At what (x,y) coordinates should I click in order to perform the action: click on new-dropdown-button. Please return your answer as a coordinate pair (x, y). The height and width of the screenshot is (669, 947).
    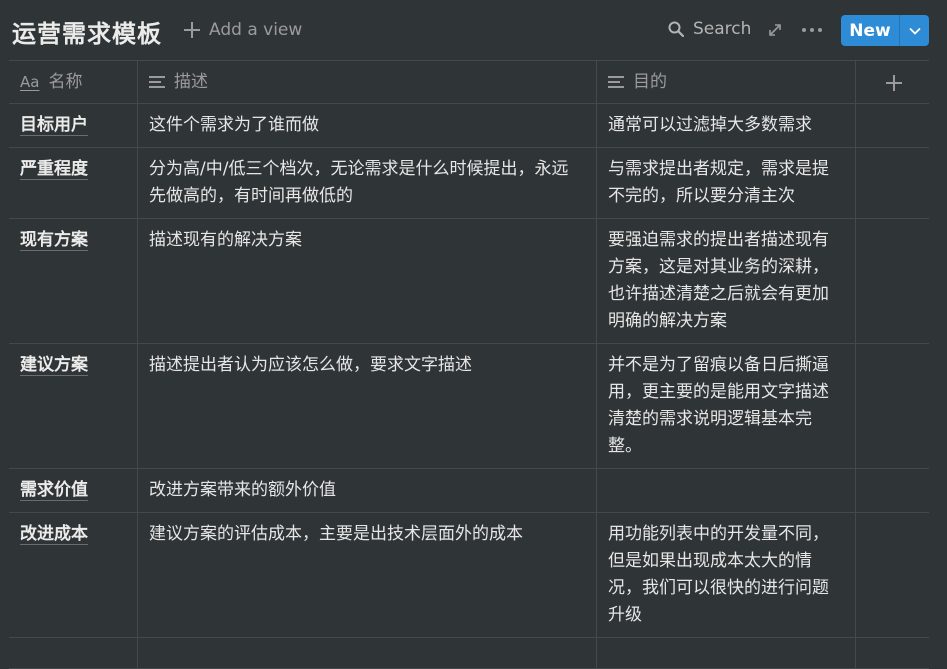
    Looking at the image, I should click on (914, 30).